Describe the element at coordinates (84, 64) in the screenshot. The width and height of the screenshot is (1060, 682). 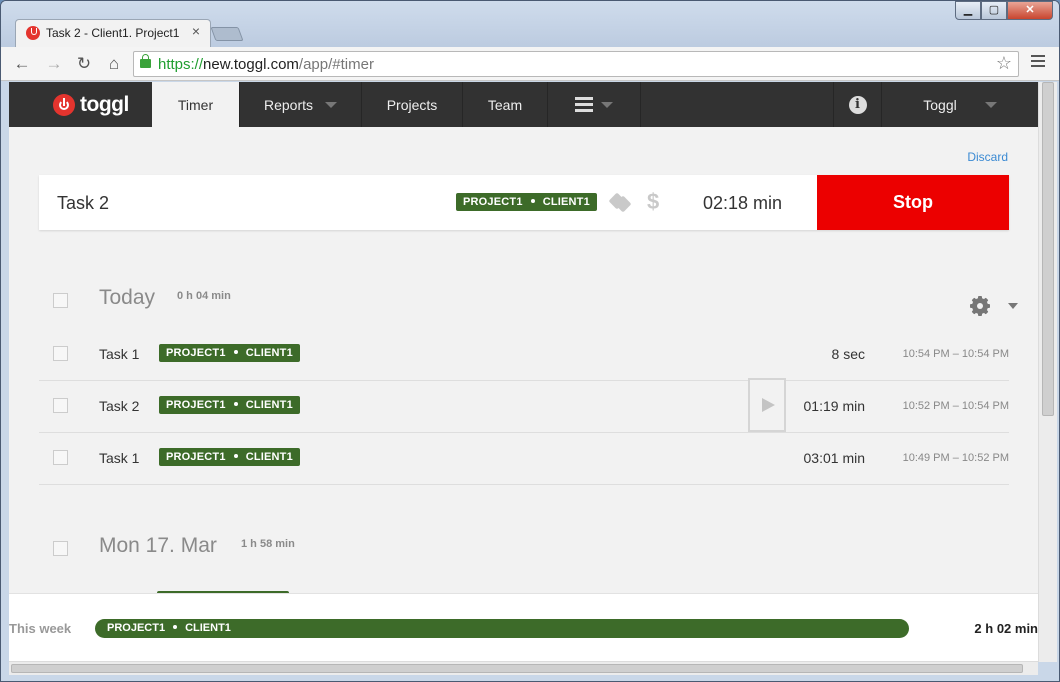
I see `reload-icon: ↻` at that location.